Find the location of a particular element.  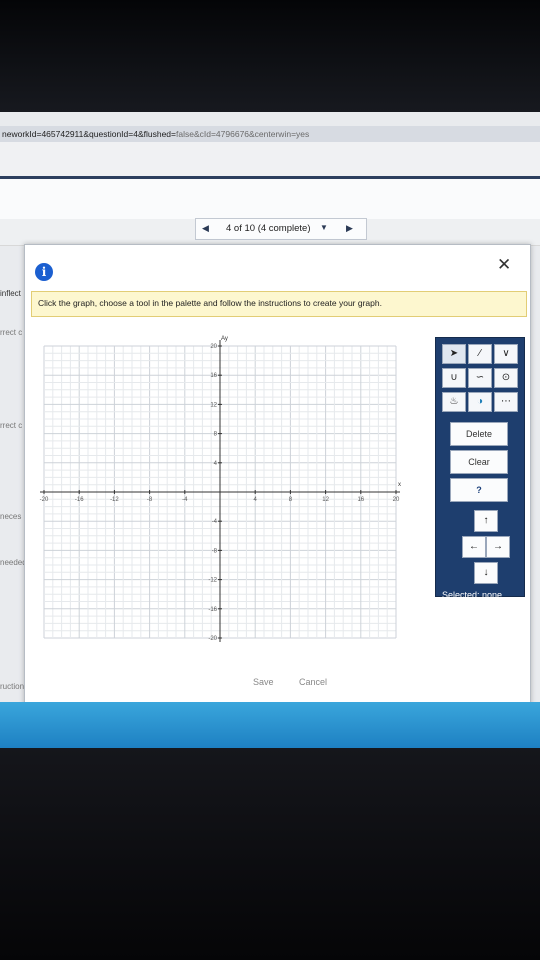

chevron-down-icon: ▼ is located at coordinates (324, 227).